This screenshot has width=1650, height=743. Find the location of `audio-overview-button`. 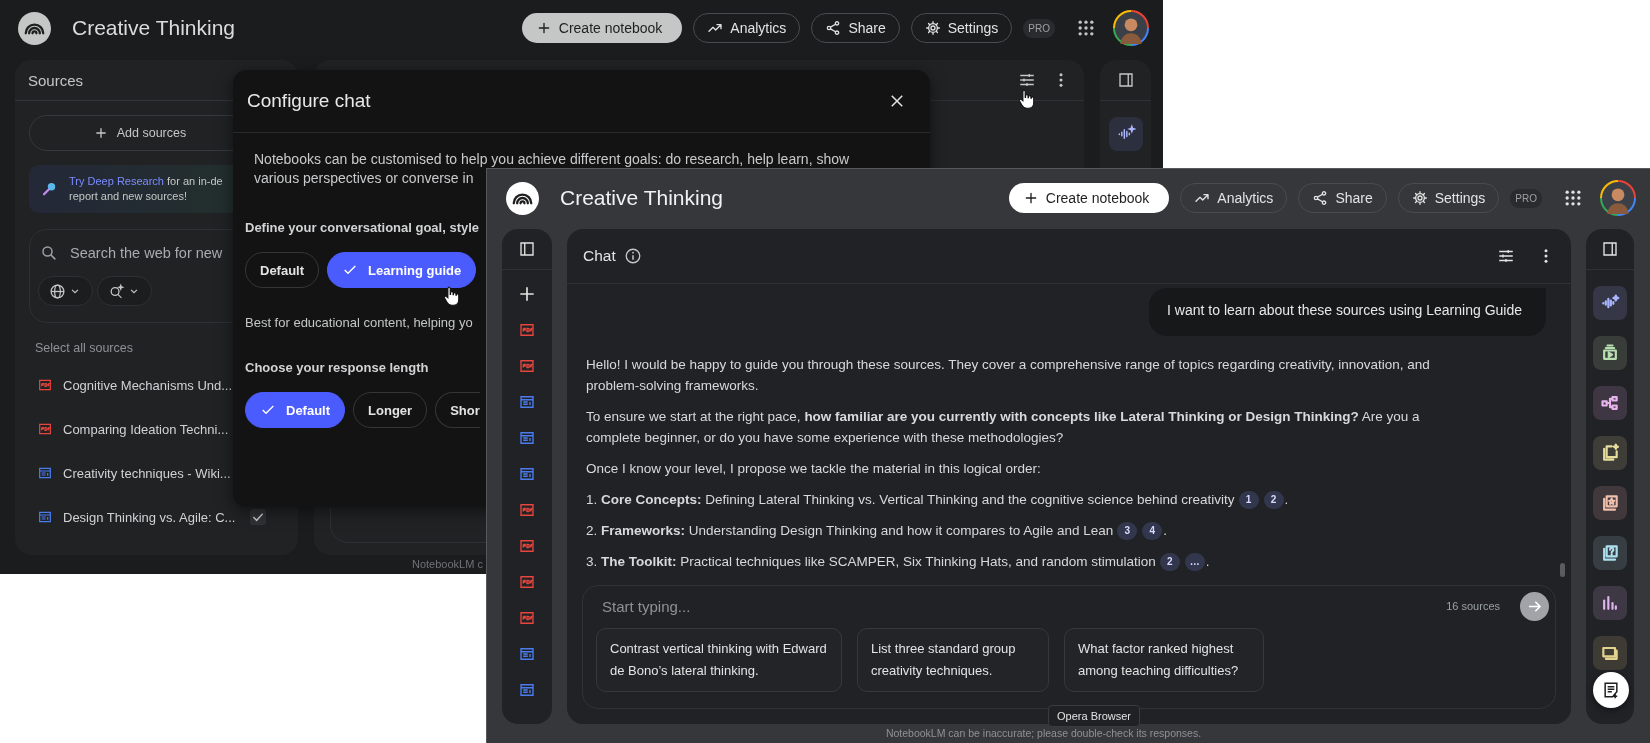

audio-overview-button is located at coordinates (1125, 134).